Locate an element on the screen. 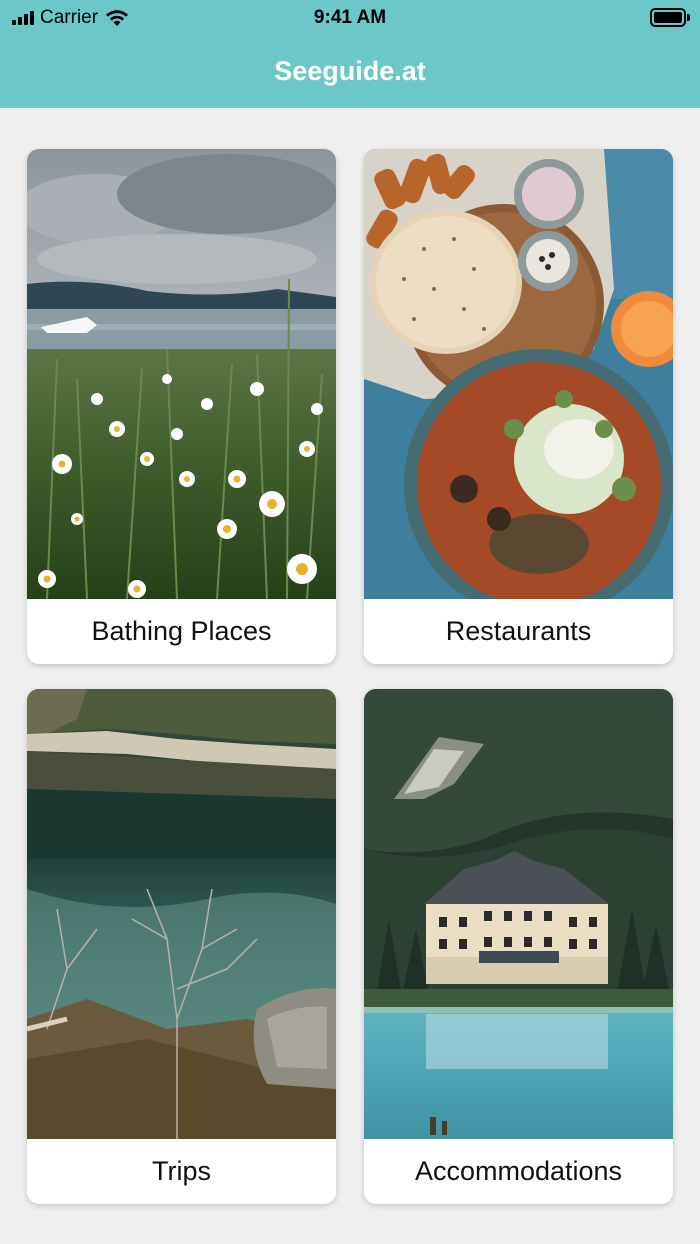 This screenshot has width=700, height=1244. category-label: Accommodations is located at coordinates (518, 1171).